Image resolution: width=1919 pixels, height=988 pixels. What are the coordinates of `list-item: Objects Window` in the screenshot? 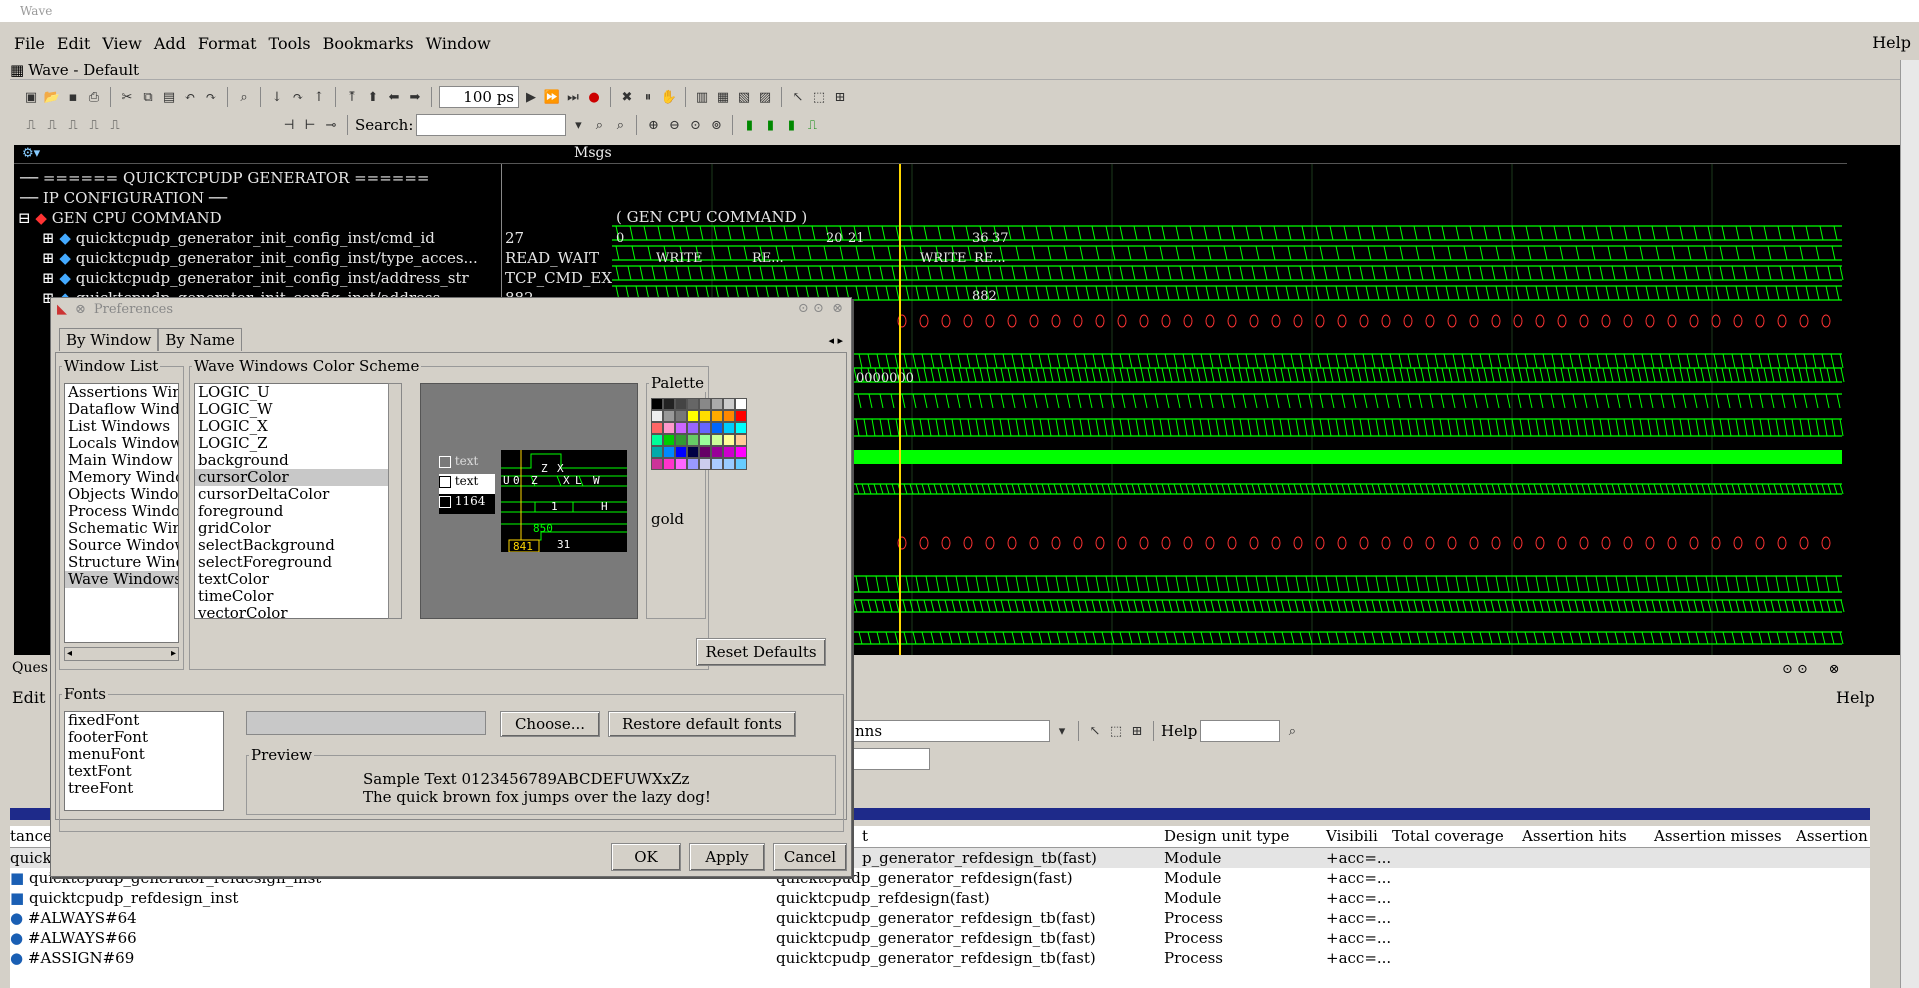 It's located at (121, 494).